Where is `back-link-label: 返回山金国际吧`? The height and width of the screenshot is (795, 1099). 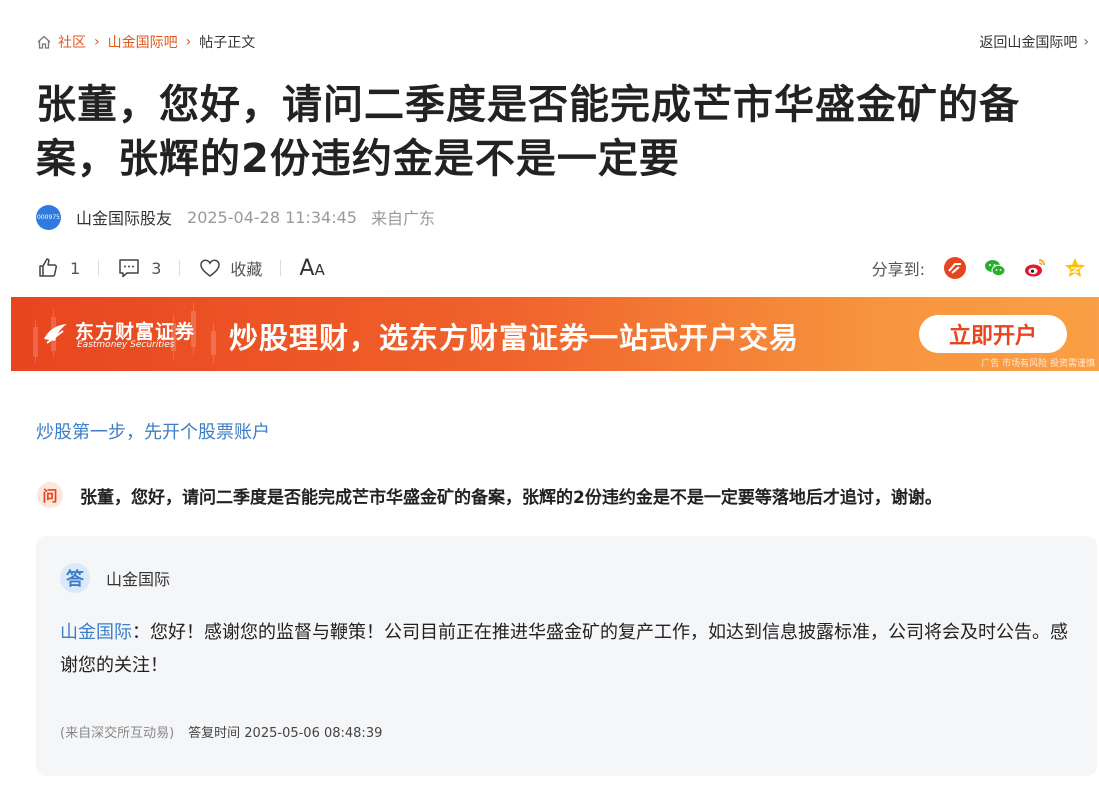
back-link-label: 返回山金国际吧 is located at coordinates (1028, 43).